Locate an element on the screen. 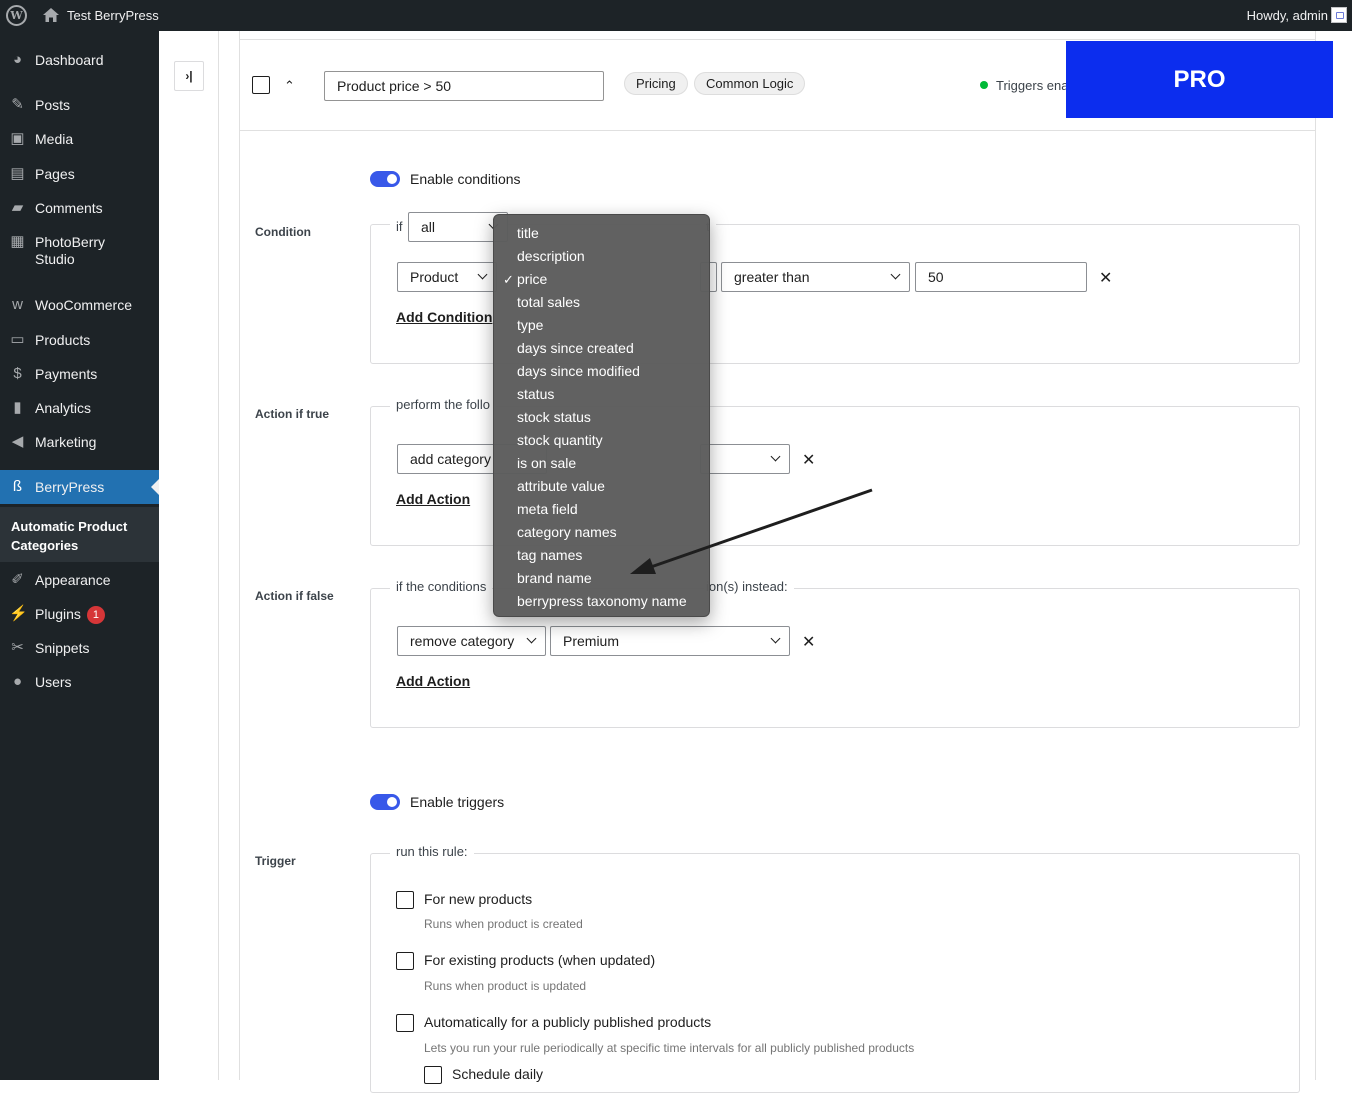 The image size is (1352, 1093). condition-operator-select: greater than is located at coordinates (815, 277).